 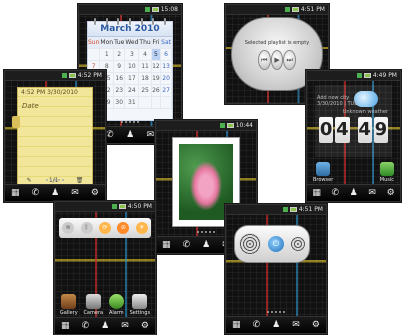 What do you see at coordinates (140, 301) in the screenshot?
I see `settings-app-icon` at bounding box center [140, 301].